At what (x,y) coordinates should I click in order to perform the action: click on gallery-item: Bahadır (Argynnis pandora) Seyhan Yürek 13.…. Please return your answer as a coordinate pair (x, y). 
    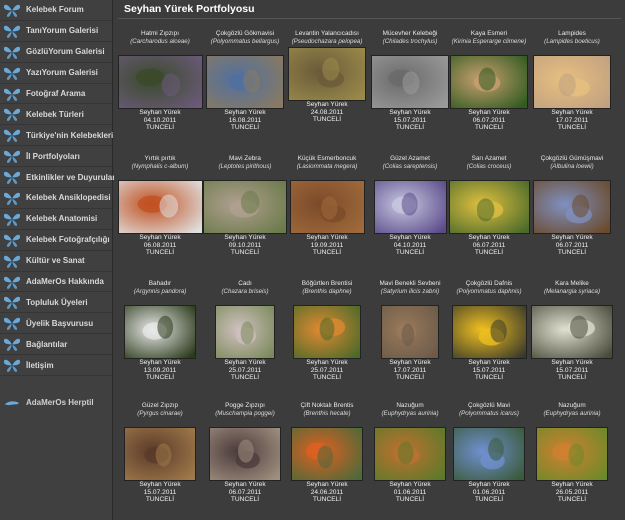
    Looking at the image, I should click on (160, 331).